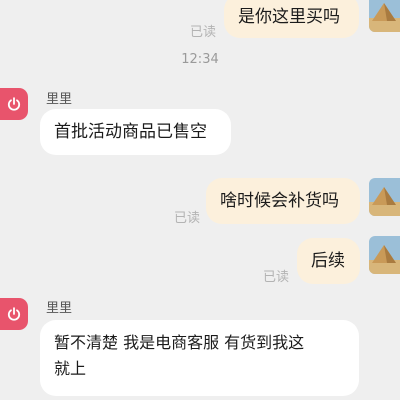 The width and height of the screenshot is (400, 400). I want to click on message-bubble-outgoing: 是你这里买吗, so click(291, 19).